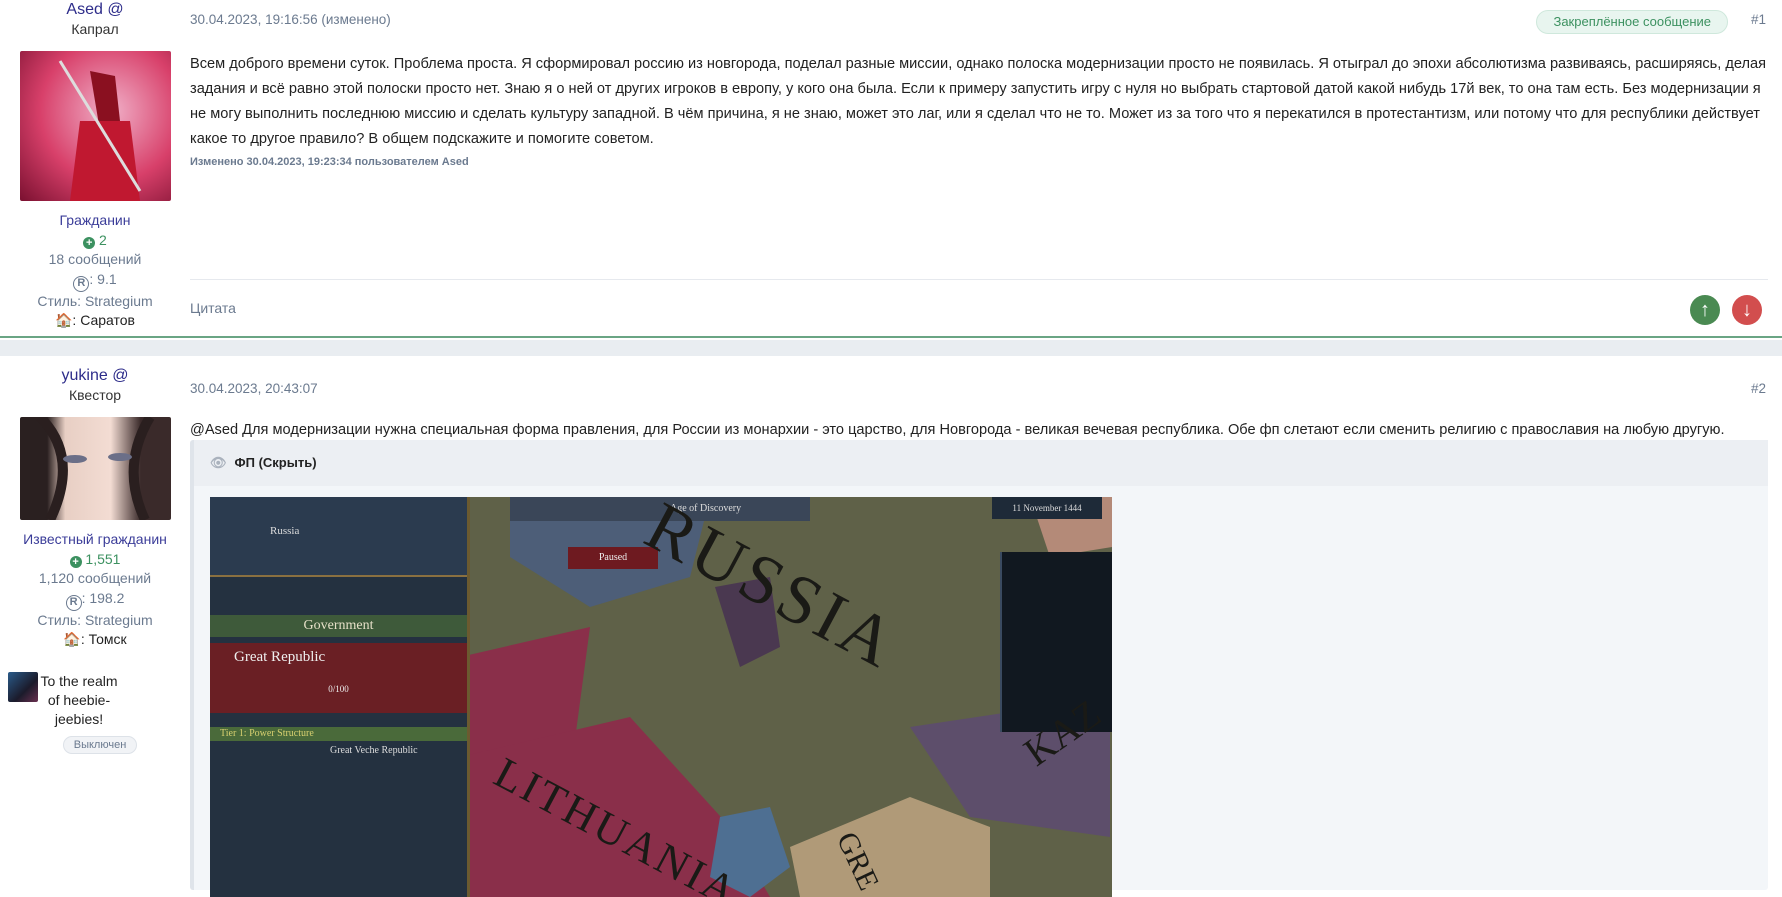 This screenshot has width=1782, height=897. Describe the element at coordinates (1047, 508) in the screenshot. I see `game-date: 11 November 1444` at that location.